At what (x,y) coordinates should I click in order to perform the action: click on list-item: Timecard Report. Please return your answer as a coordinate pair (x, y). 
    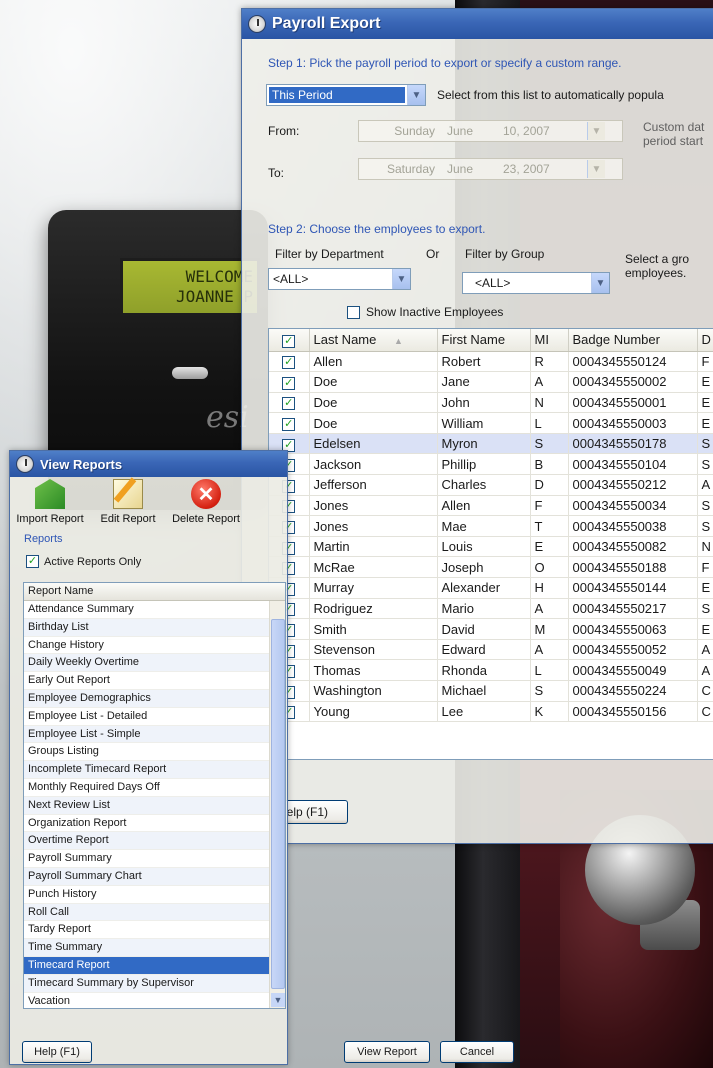
    Looking at the image, I should click on (154, 965).